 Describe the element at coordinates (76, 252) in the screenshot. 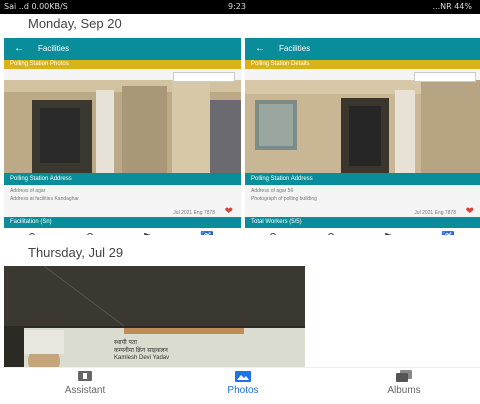

I see `date-header-jul-29: Thursday, Jul 29` at that location.